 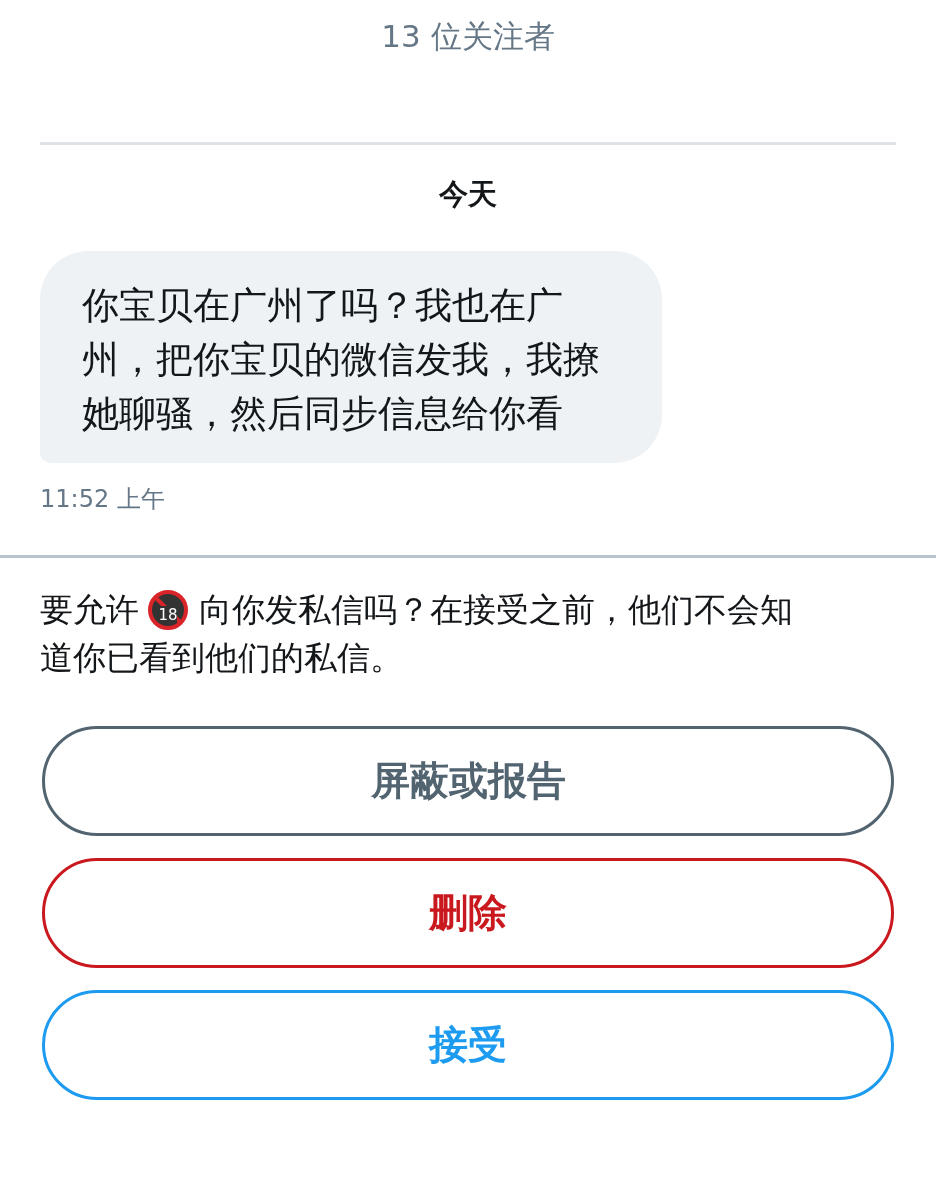 I want to click on message-time: 11:52 上午, so click(x=102, y=499).